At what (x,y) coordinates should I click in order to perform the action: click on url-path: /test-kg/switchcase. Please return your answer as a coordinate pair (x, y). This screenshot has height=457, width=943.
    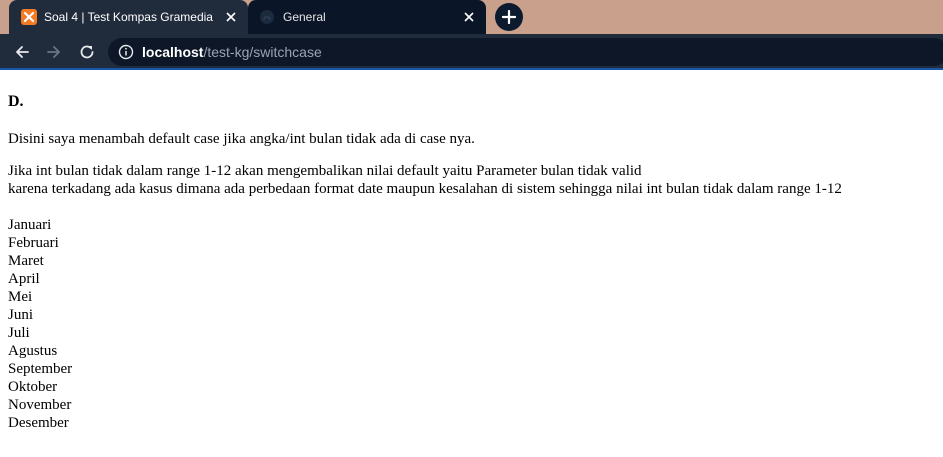
    Looking at the image, I should click on (262, 52).